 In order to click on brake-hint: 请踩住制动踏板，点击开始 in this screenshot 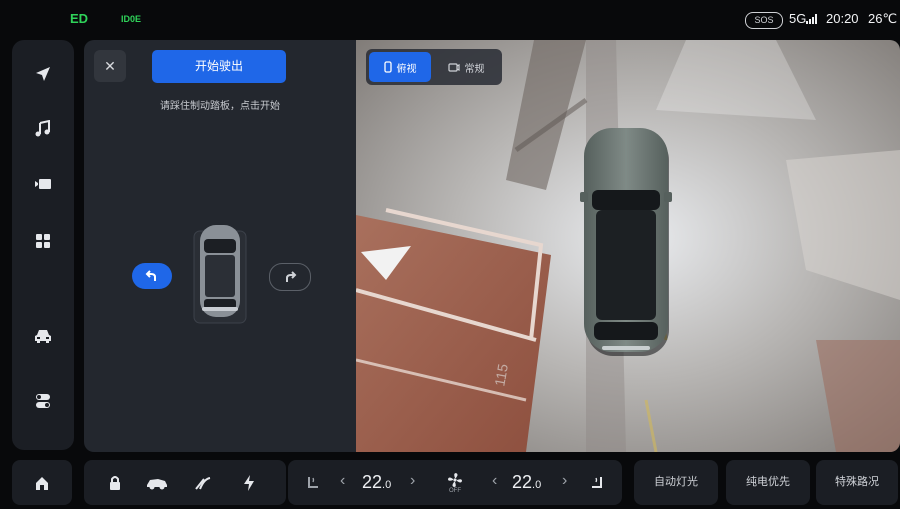, I will do `click(220, 106)`.